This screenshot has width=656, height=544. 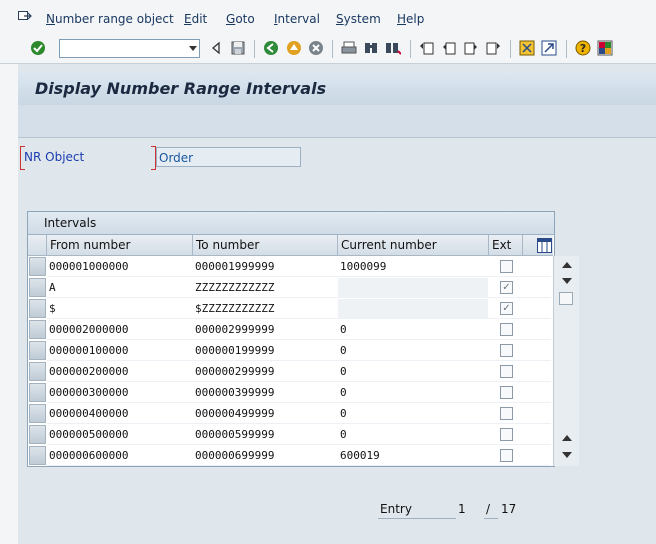 I want to click on entry-separator-underline, so click(x=491, y=518).